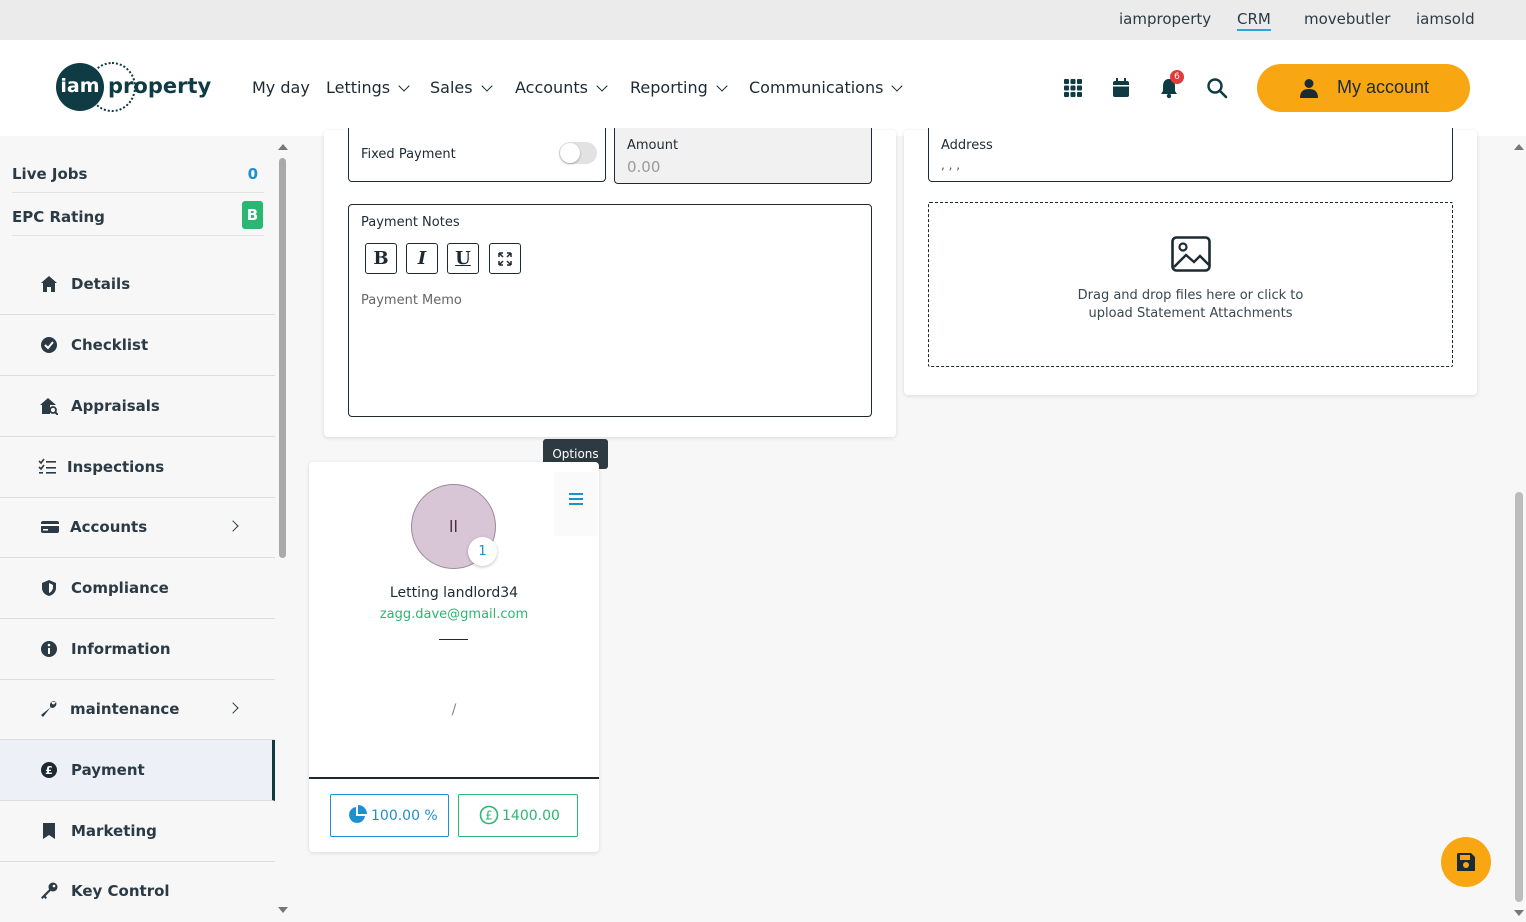 This screenshot has height=922, width=1526. Describe the element at coordinates (1177, 77) in the screenshot. I see `notification-count-badge: 6` at that location.